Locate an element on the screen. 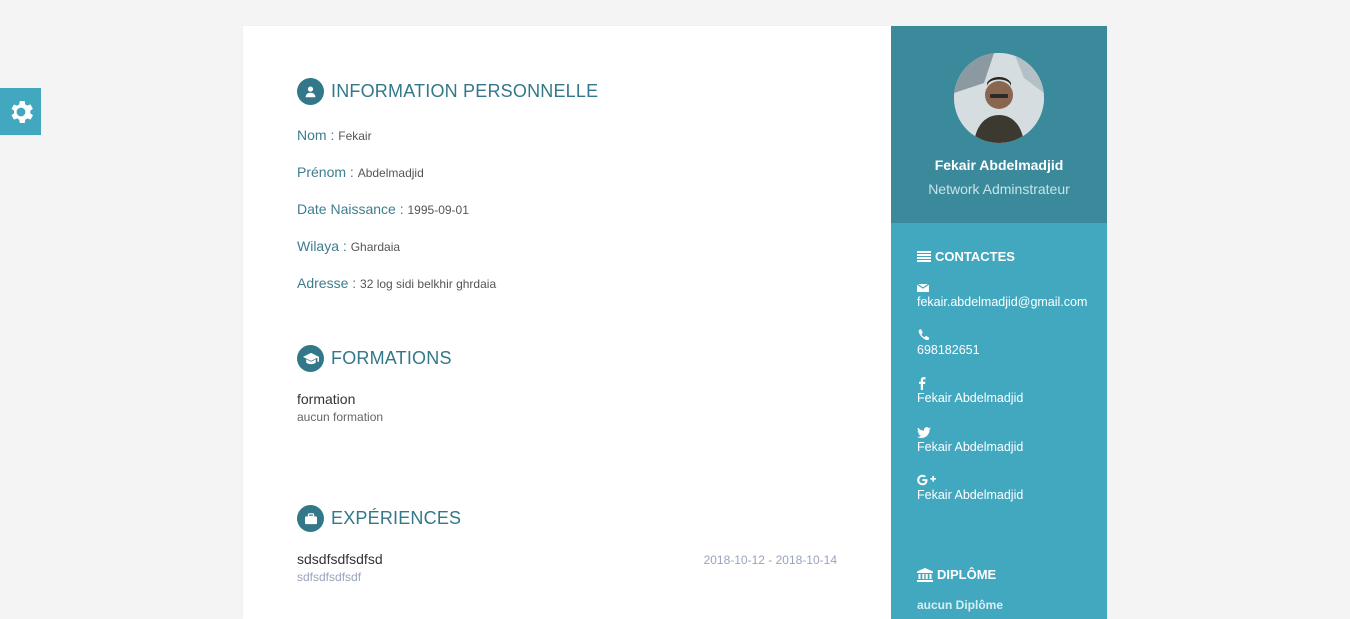 This screenshot has height=619, width=1350. field-value: Ghardaia is located at coordinates (375, 247).